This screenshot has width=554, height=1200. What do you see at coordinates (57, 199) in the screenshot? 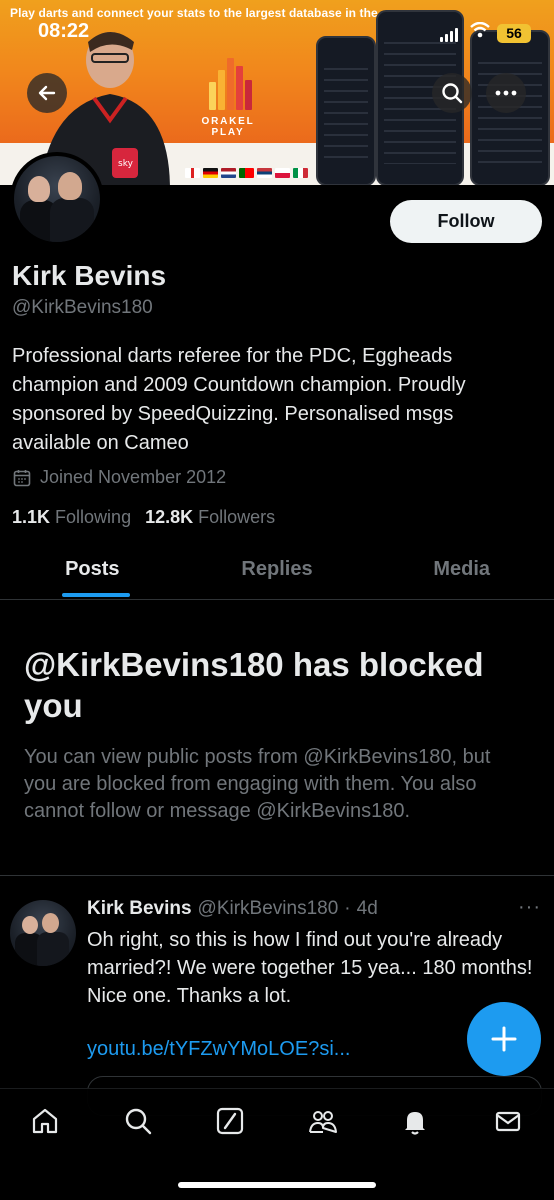
I see `profile-avatar` at bounding box center [57, 199].